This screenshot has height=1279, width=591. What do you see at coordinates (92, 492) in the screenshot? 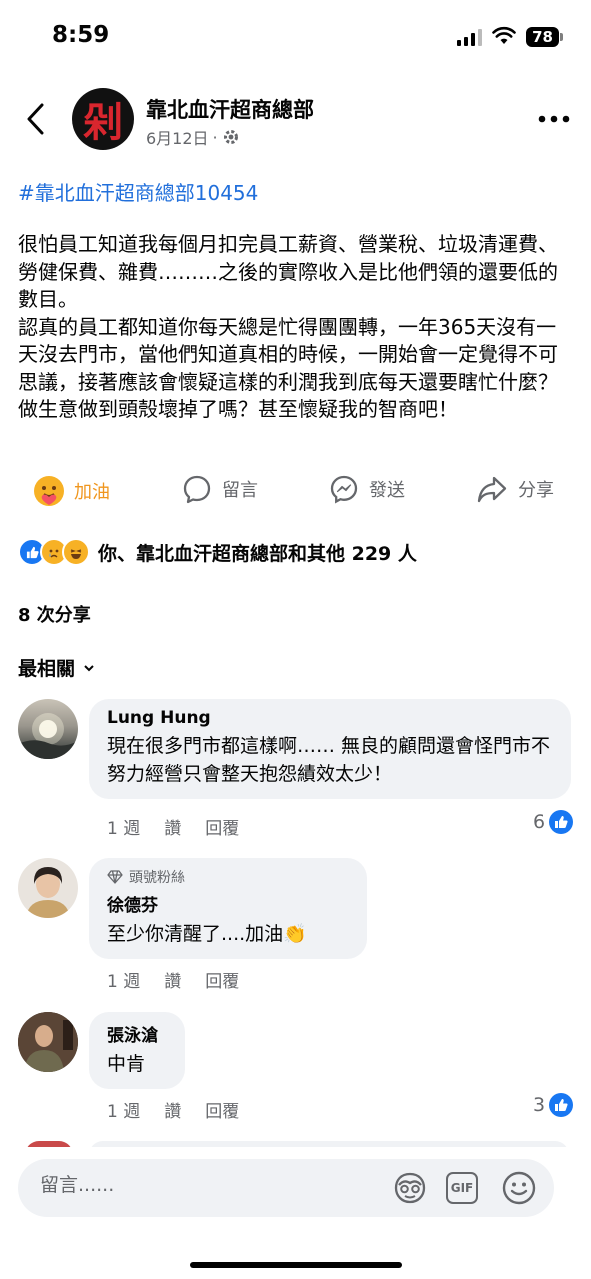
I see `care-label: 加油` at bounding box center [92, 492].